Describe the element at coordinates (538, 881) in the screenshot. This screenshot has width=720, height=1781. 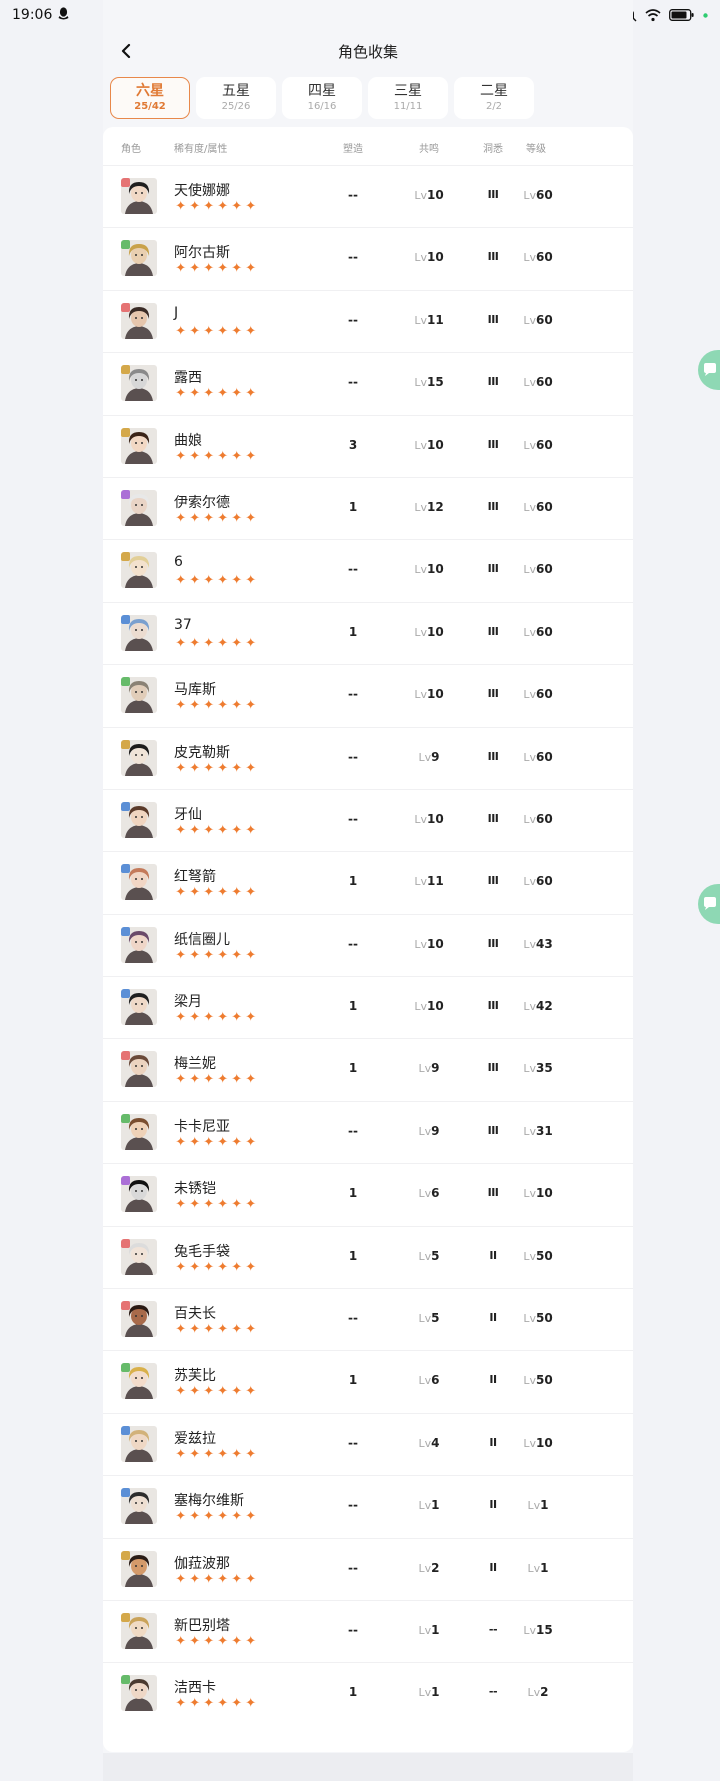
I see `character-level: Lv60` at that location.